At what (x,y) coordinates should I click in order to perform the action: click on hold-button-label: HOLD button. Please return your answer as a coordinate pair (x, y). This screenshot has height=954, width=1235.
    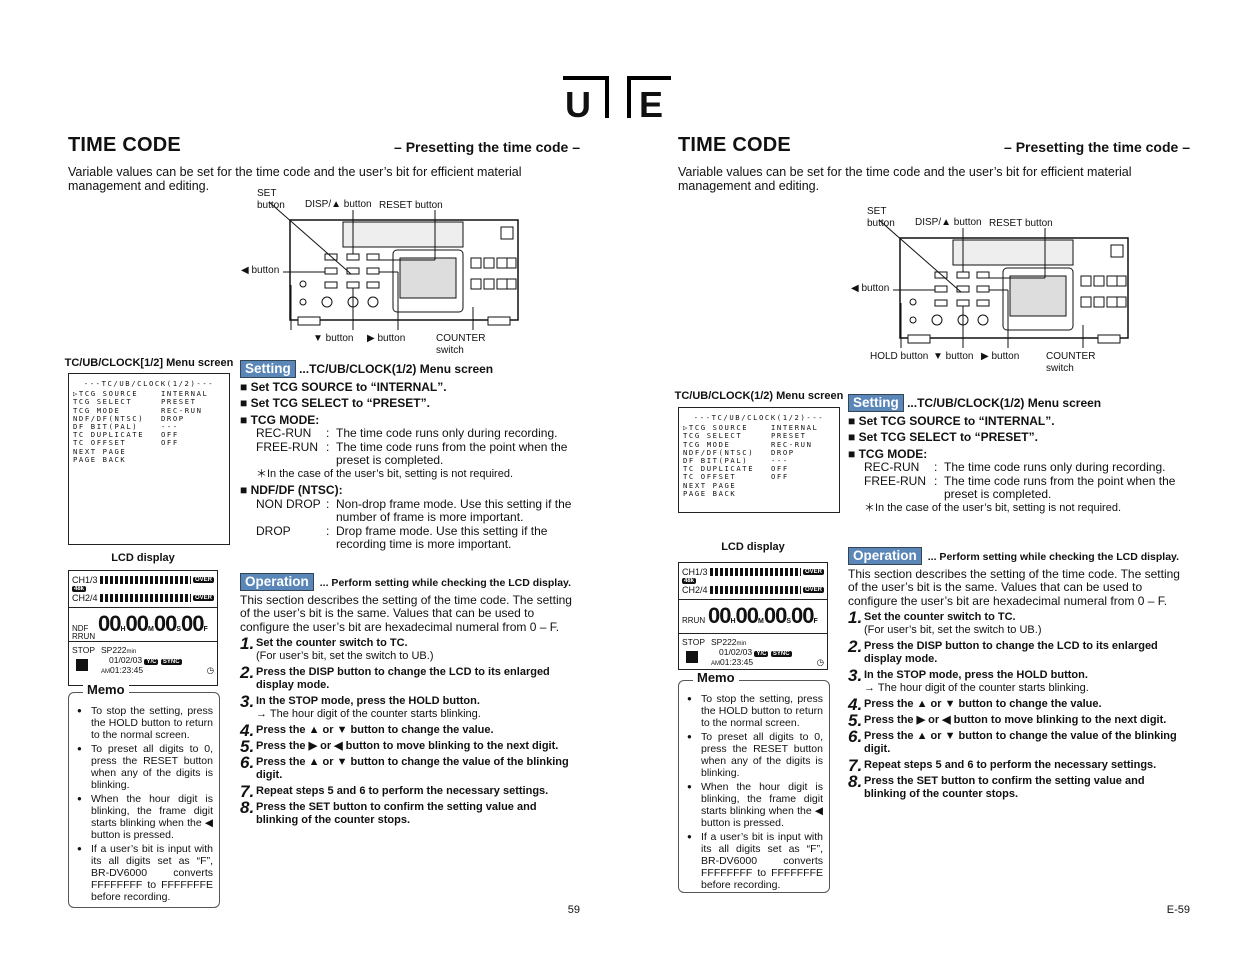
    Looking at the image, I should click on (899, 356).